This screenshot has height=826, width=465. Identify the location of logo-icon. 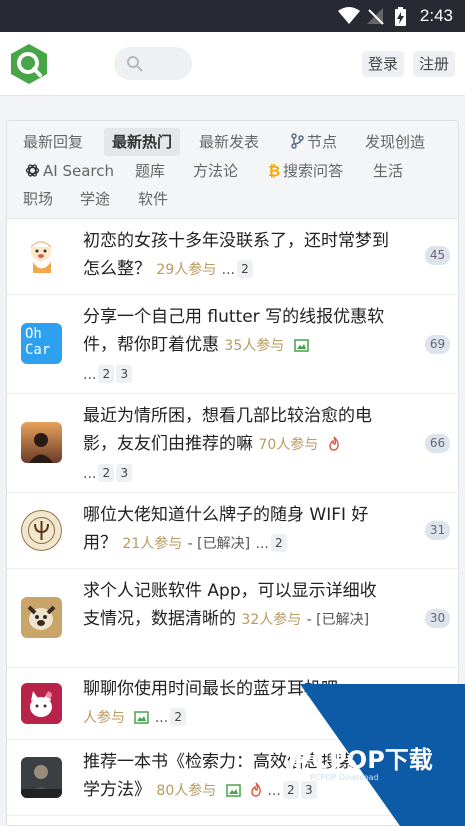
(29, 64).